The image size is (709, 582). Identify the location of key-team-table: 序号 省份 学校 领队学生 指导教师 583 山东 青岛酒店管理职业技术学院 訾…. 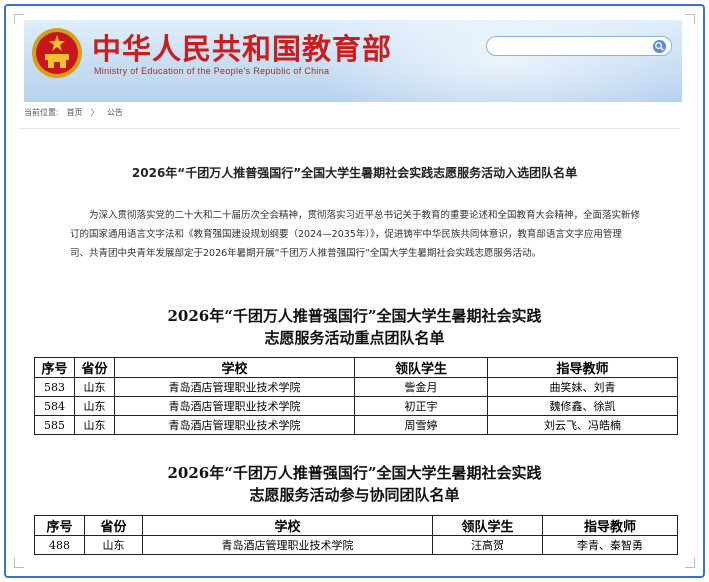
(356, 396).